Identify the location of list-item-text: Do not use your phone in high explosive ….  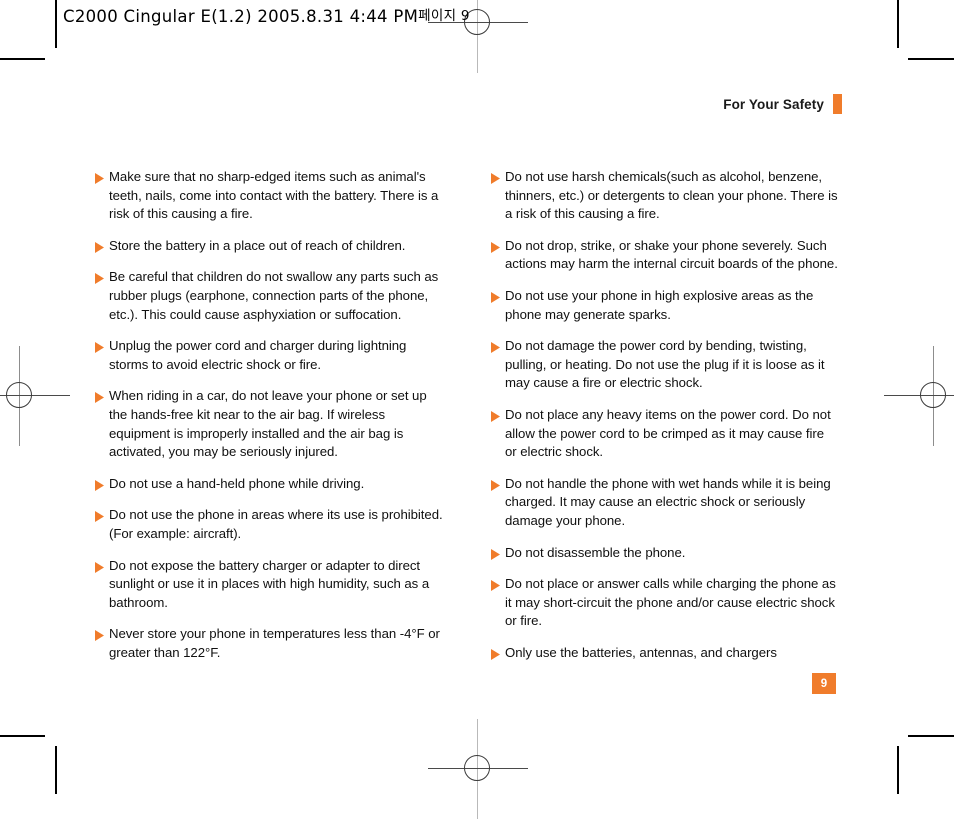
(659, 304).